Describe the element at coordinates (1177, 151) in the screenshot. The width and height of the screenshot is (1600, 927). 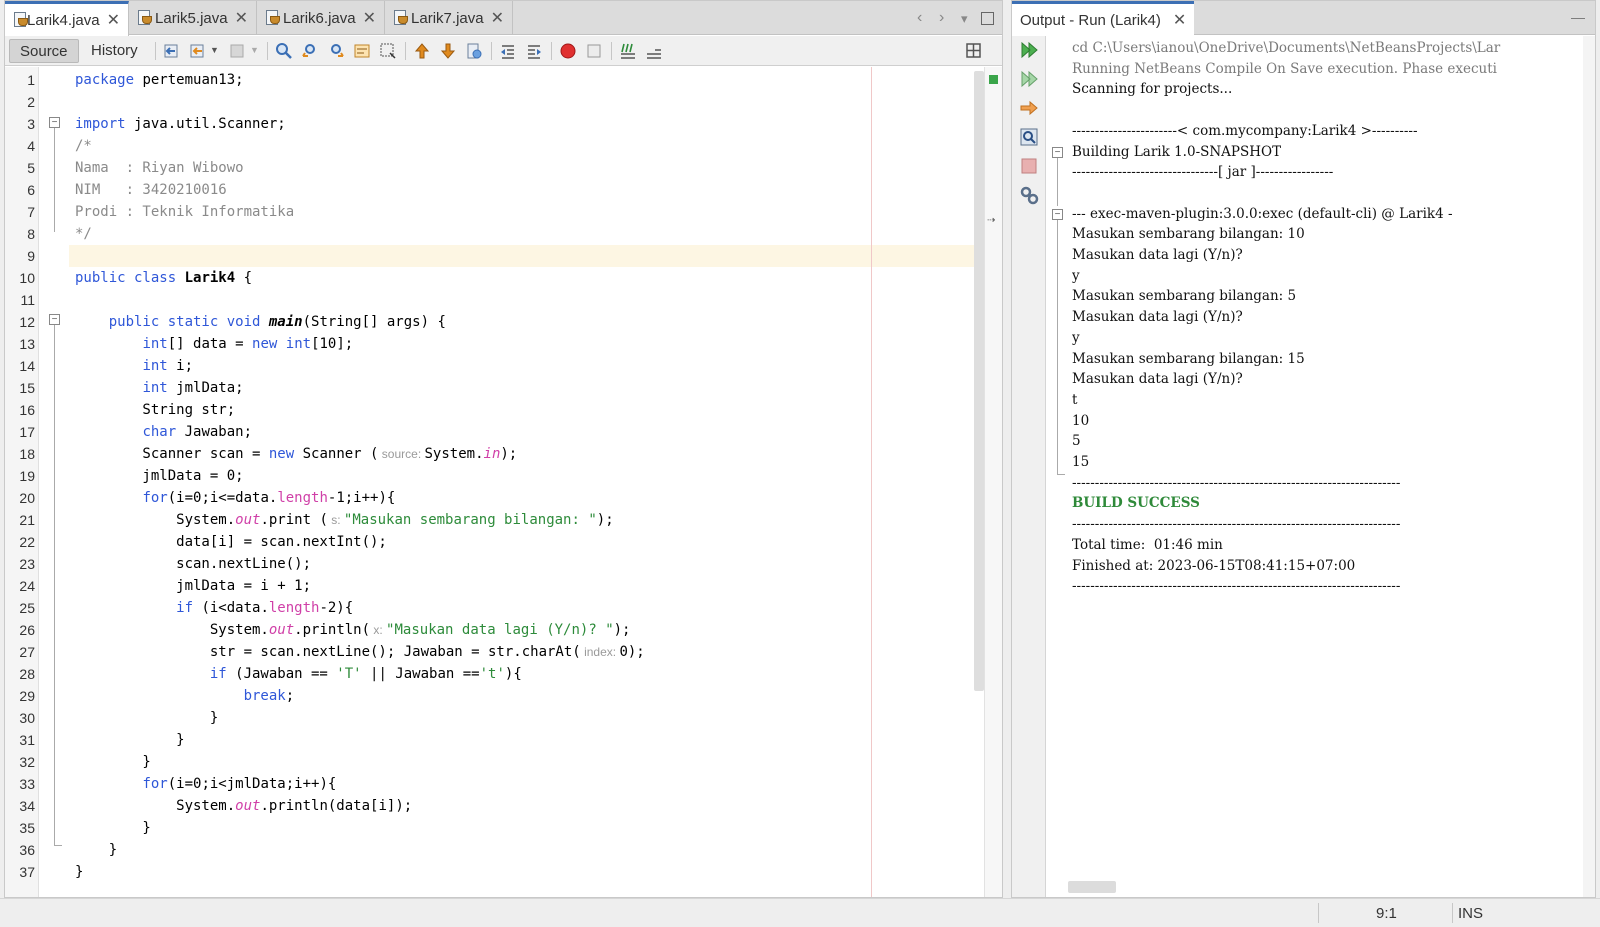
I see `output-line: Building Larik 1.0-SNAPSHOT` at that location.